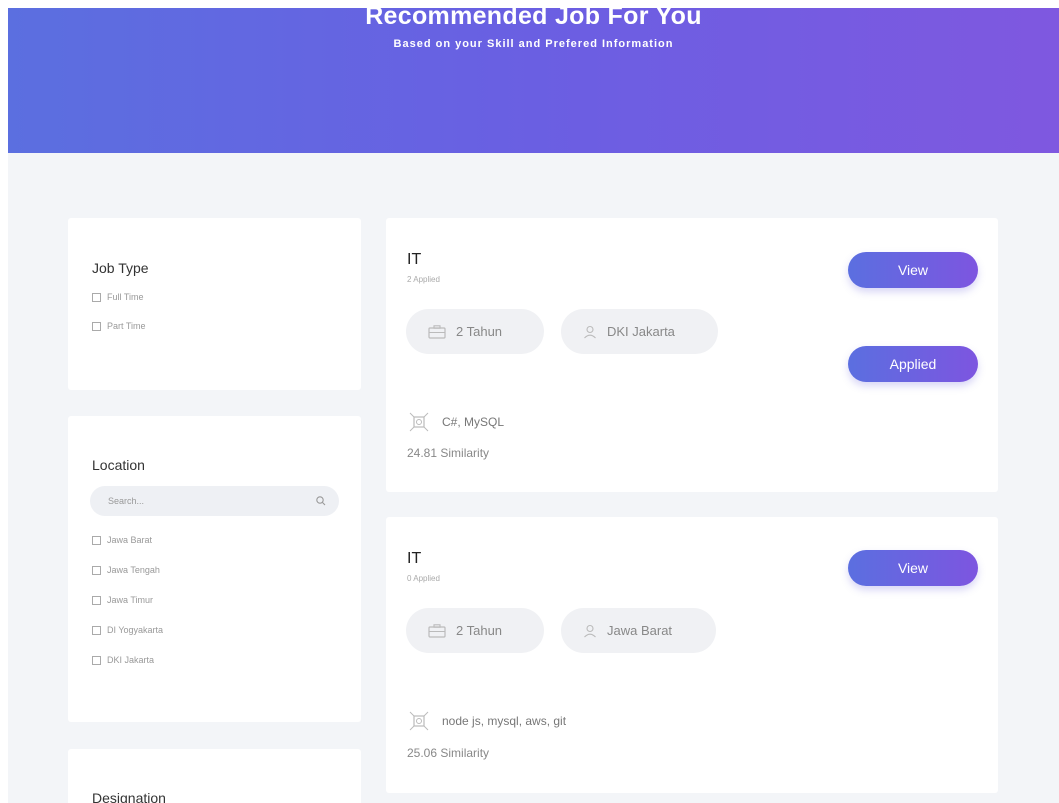 Image resolution: width=1059 pixels, height=803 pixels. I want to click on option-label: Part Time, so click(126, 326).